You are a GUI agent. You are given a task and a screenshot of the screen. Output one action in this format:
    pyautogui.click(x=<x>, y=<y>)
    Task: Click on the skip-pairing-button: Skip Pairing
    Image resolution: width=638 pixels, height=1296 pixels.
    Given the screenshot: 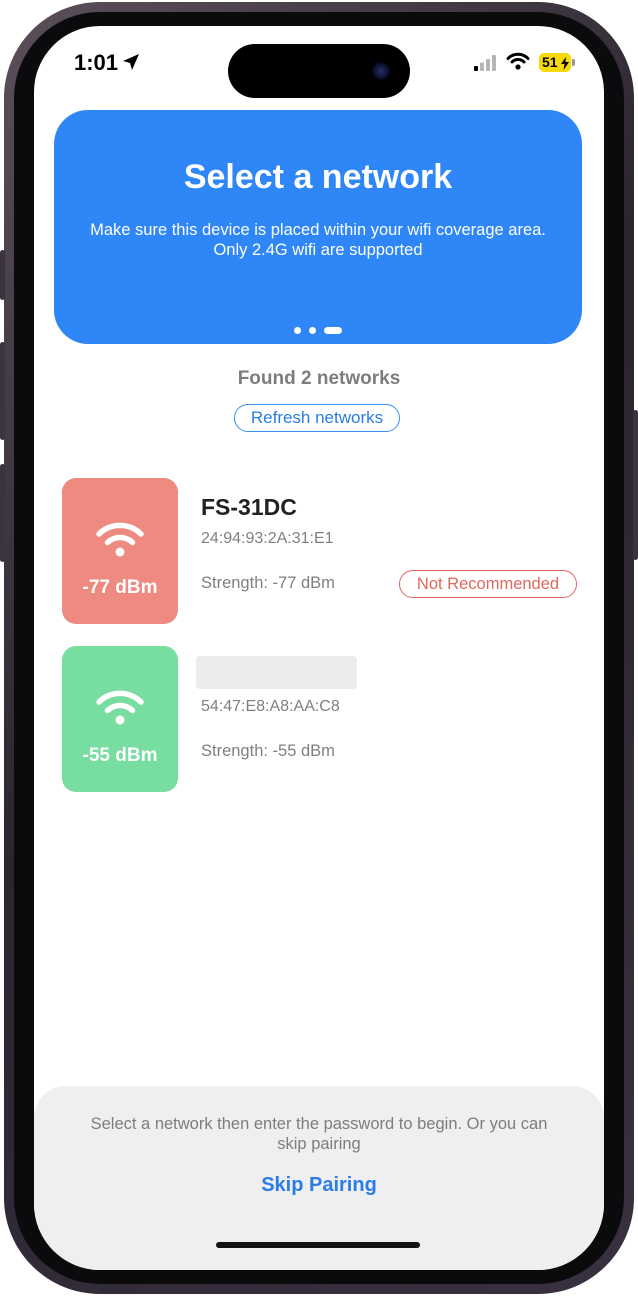 What is the action you would take?
    pyautogui.click(x=319, y=1188)
    